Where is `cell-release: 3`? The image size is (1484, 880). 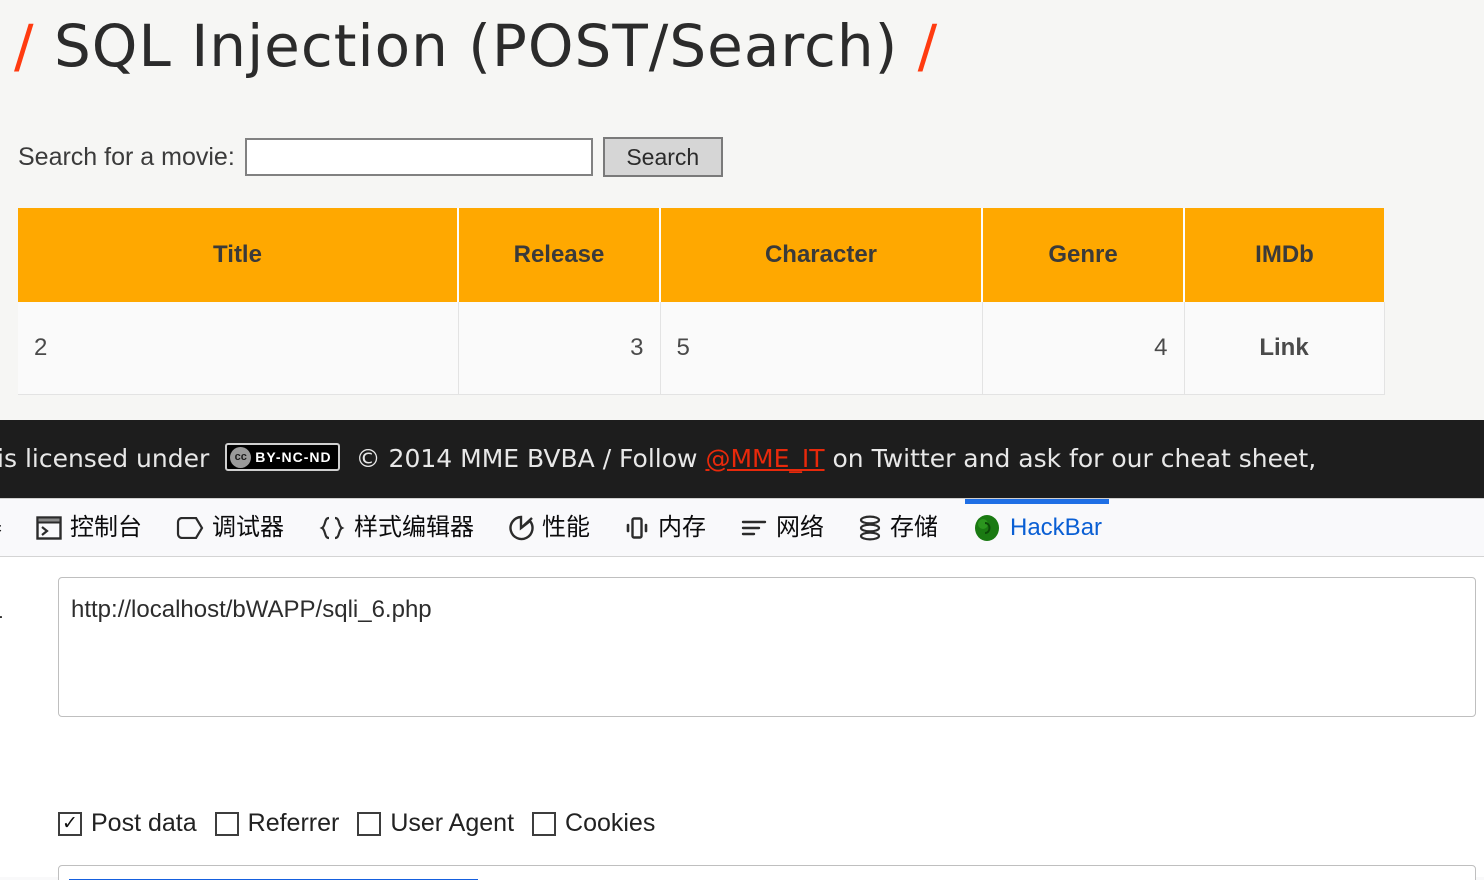
cell-release: 3 is located at coordinates (559, 348).